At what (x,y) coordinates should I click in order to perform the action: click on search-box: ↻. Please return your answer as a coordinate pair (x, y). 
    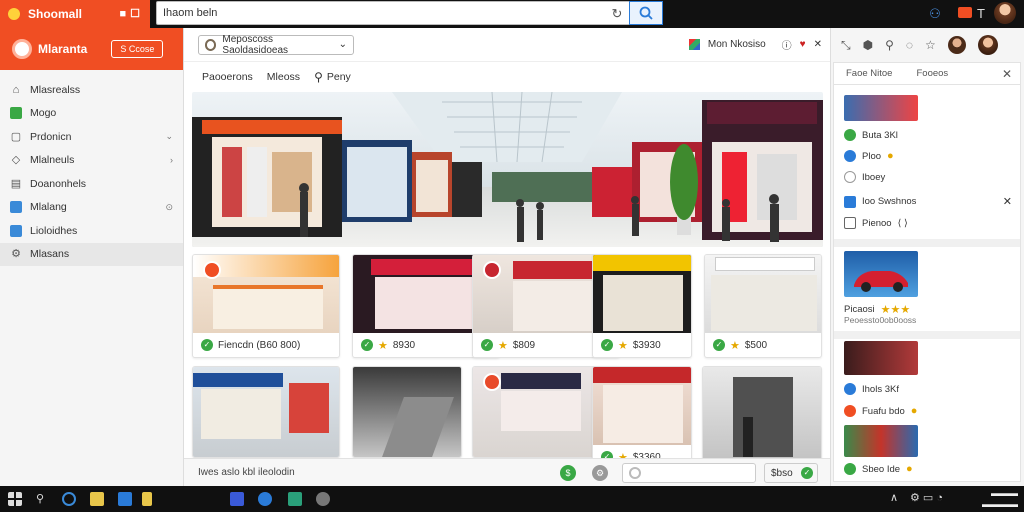
    Looking at the image, I should click on (409, 13).